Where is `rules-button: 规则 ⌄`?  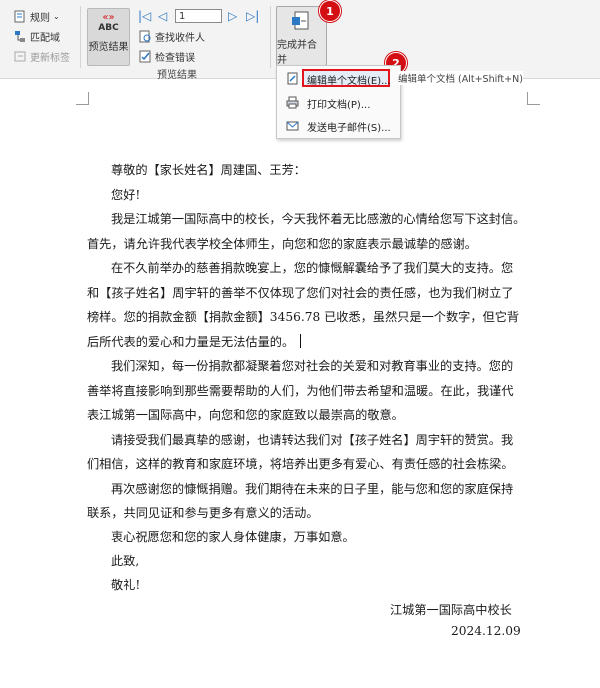 rules-button: 规则 ⌄ is located at coordinates (37, 16).